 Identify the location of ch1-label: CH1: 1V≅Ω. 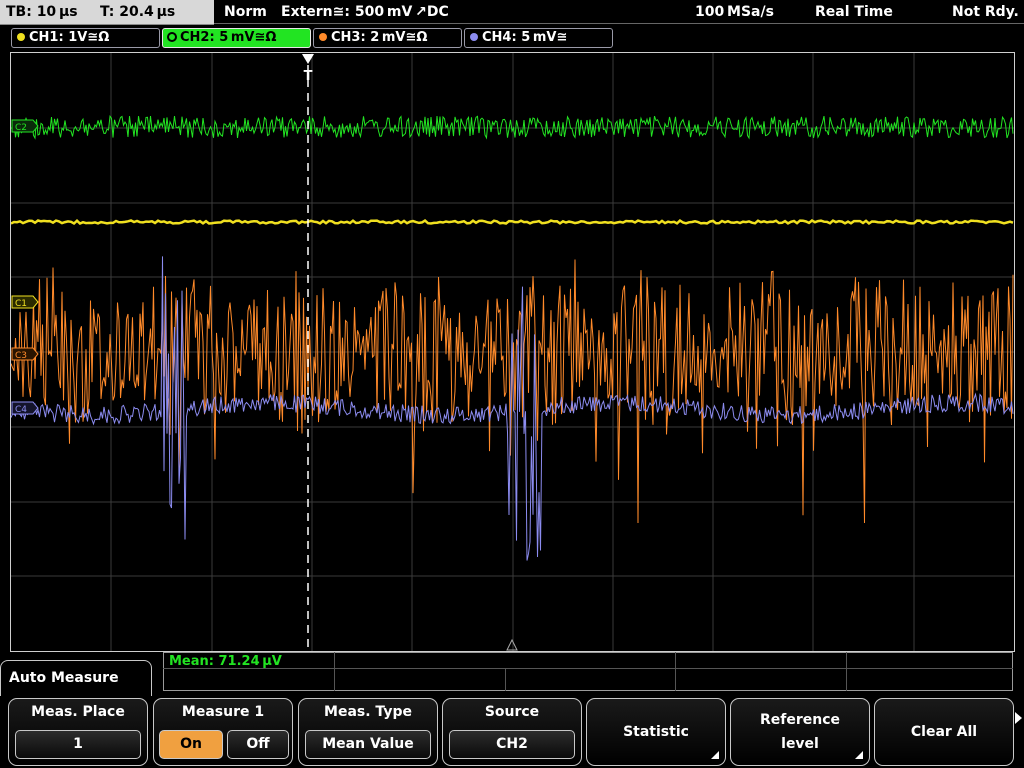
(69, 37).